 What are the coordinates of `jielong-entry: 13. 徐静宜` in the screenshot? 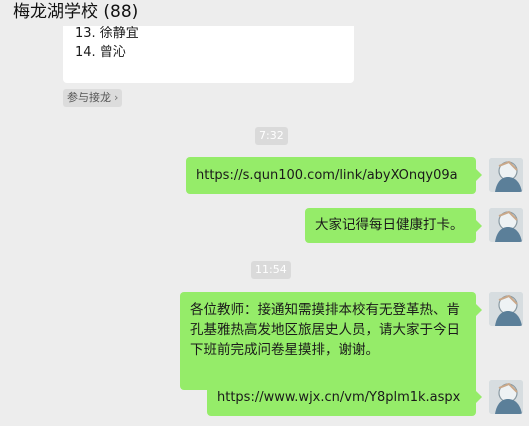 It's located at (107, 33).